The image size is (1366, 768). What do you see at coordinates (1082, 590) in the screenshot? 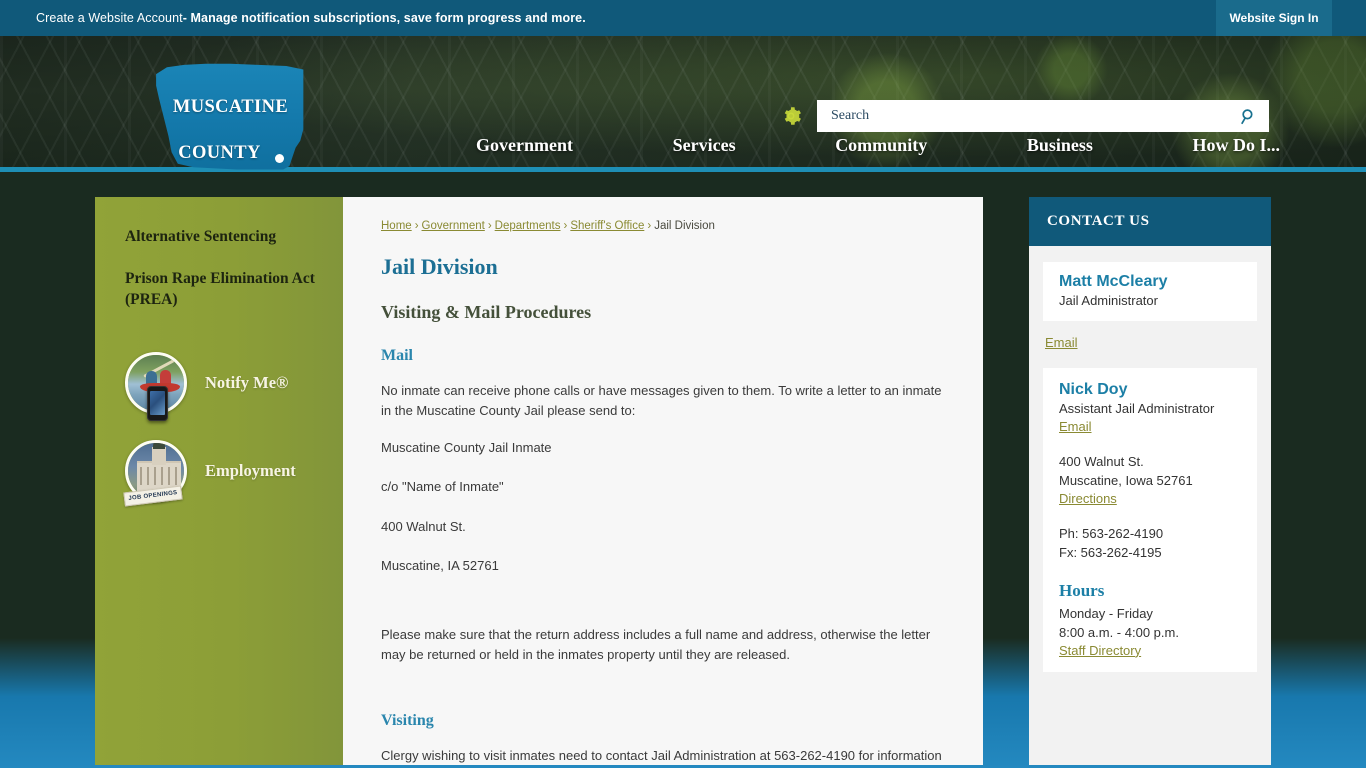
I see `hours-heading: Hours` at bounding box center [1082, 590].